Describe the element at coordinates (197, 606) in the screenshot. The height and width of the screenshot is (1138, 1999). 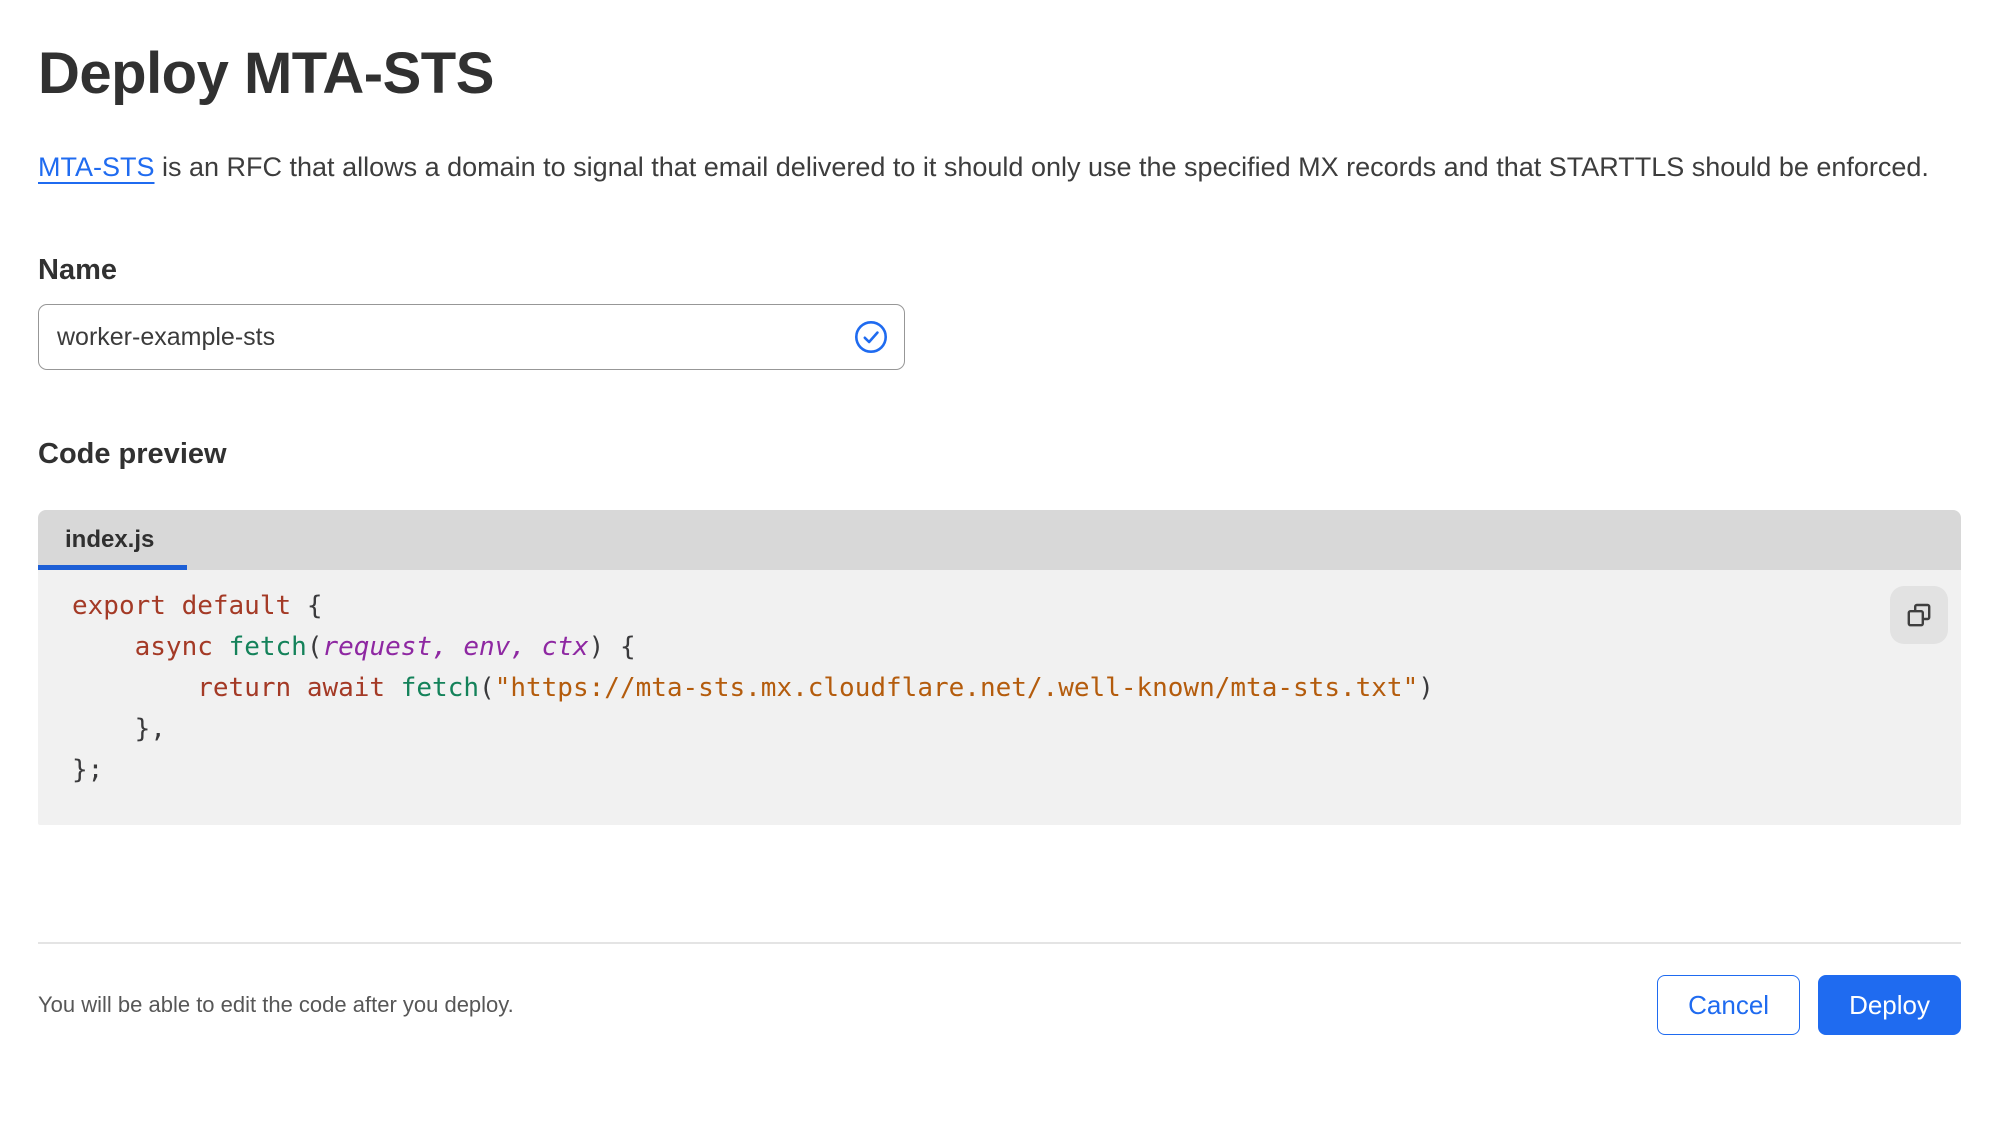
I see `code-line: export default {` at that location.